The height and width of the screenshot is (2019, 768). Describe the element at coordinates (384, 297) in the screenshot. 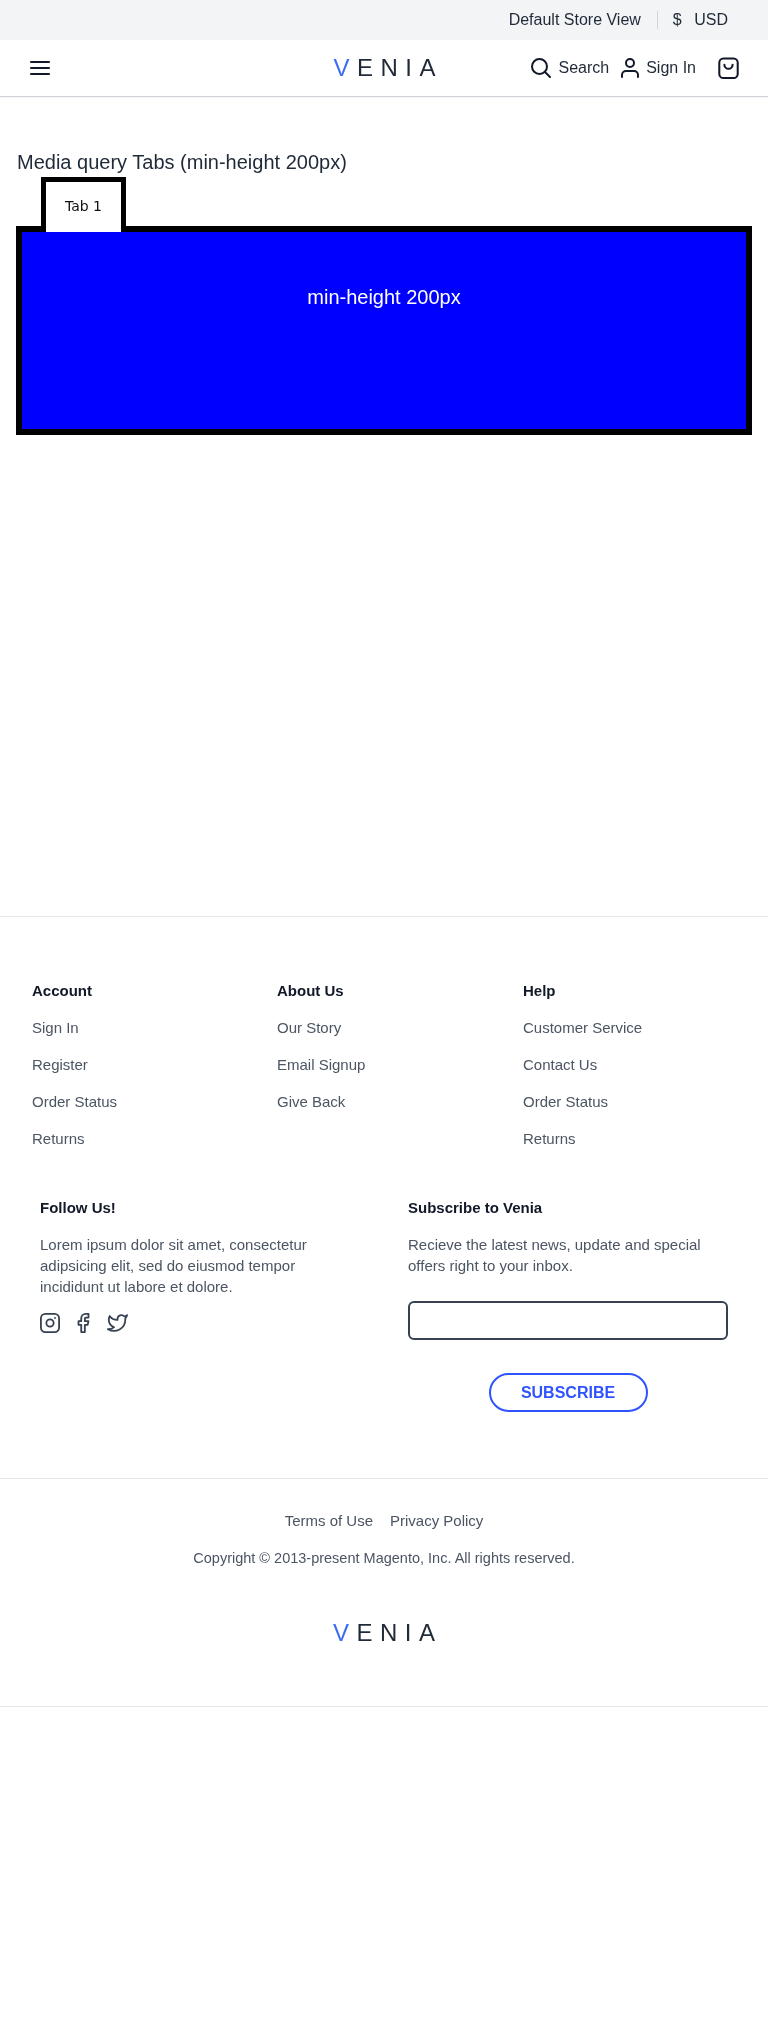

I see `panel-text: min-height 200px` at that location.